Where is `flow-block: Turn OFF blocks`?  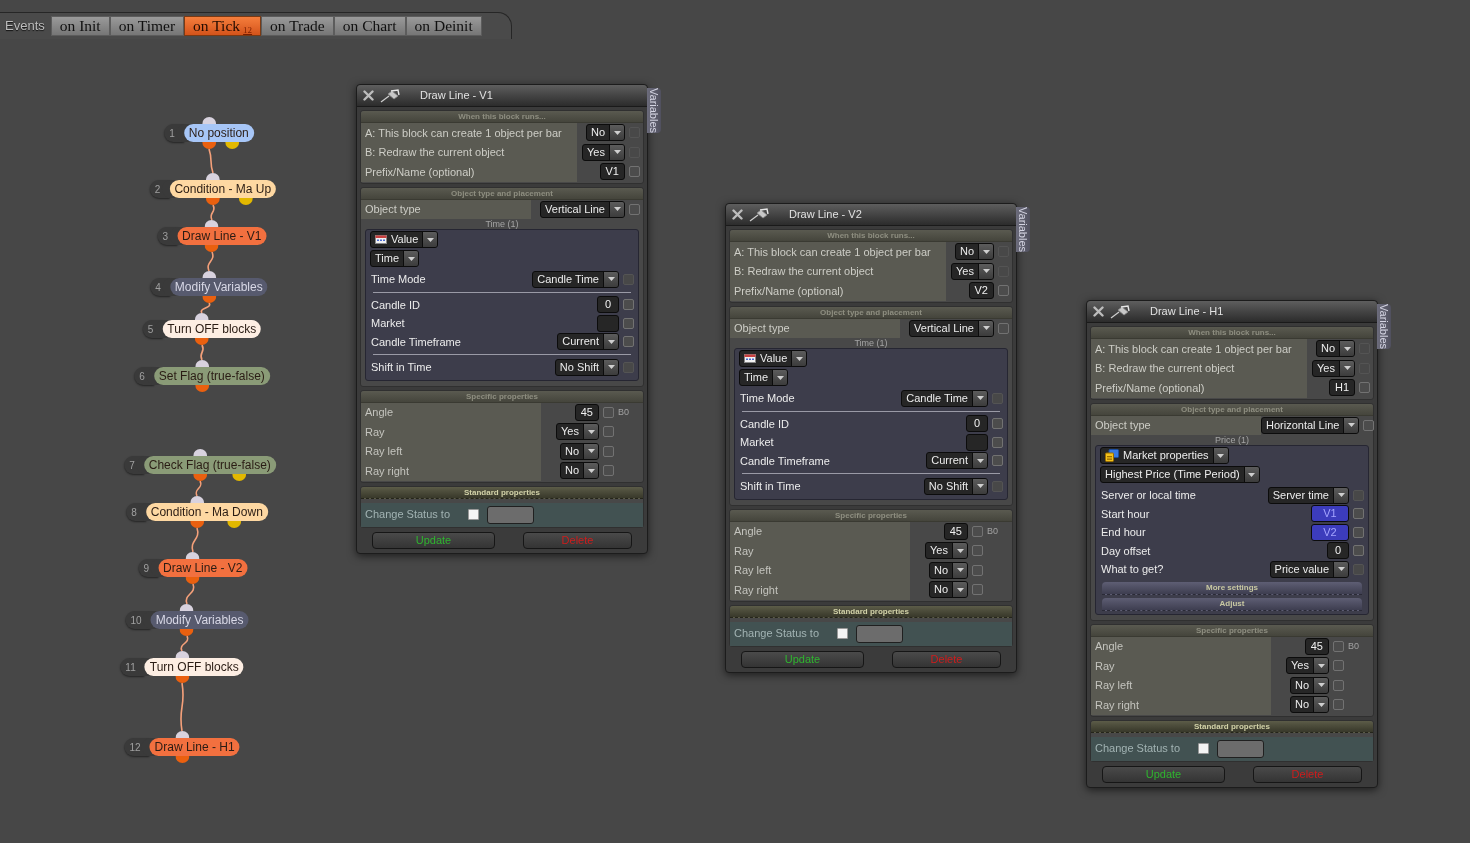 flow-block: Turn OFF blocks is located at coordinates (194, 667).